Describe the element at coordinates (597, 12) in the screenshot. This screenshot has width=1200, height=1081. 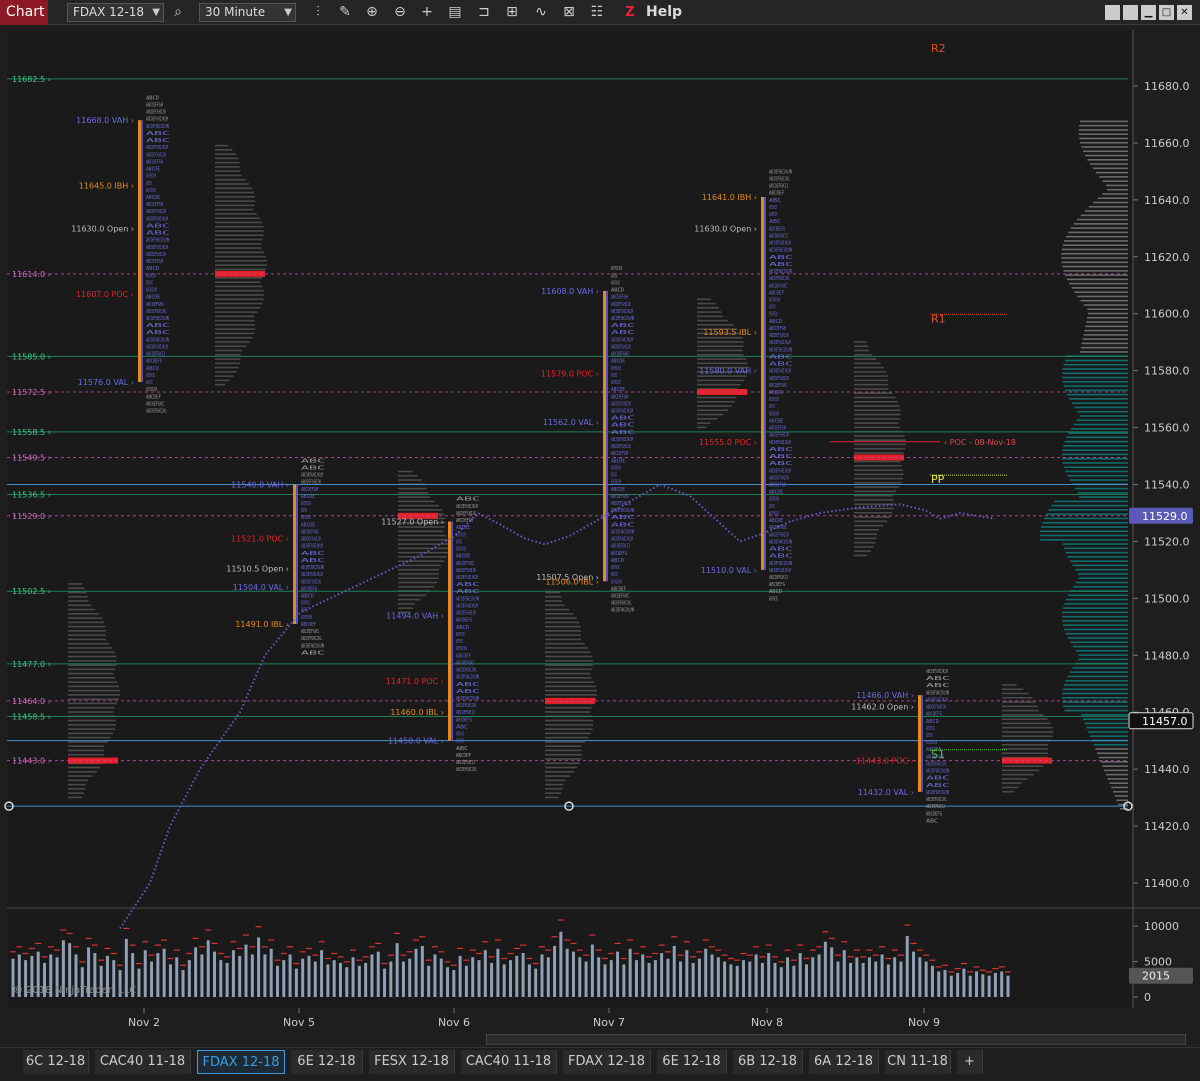
I see `chart-trader-icon: ☷` at that location.